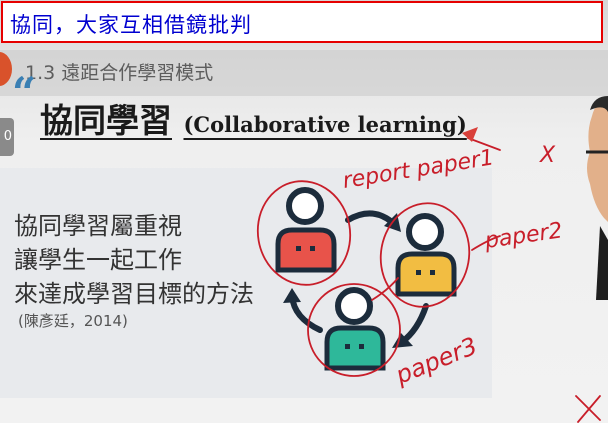  Describe the element at coordinates (588, 409) in the screenshot. I see `ink-cross-mark` at that location.